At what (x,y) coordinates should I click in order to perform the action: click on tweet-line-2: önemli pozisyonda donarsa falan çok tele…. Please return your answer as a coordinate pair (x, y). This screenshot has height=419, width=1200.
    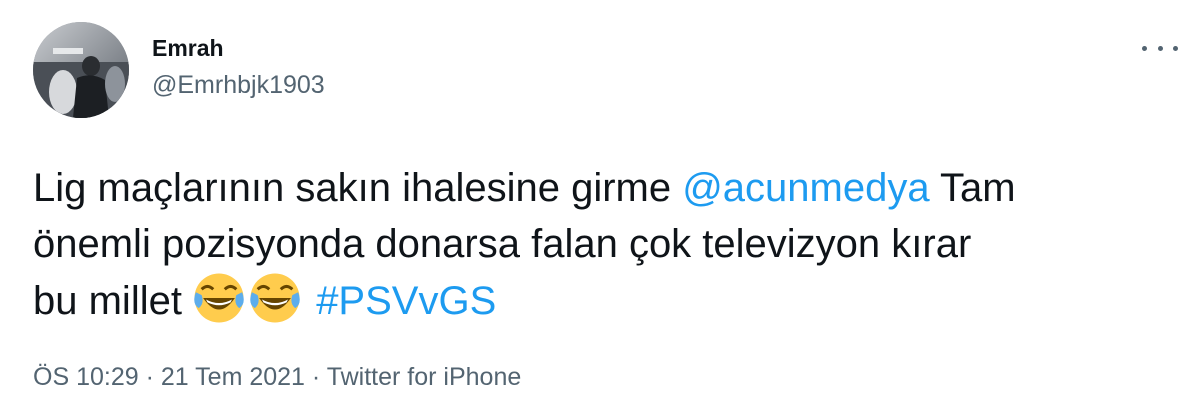
    Looking at the image, I should click on (603, 244).